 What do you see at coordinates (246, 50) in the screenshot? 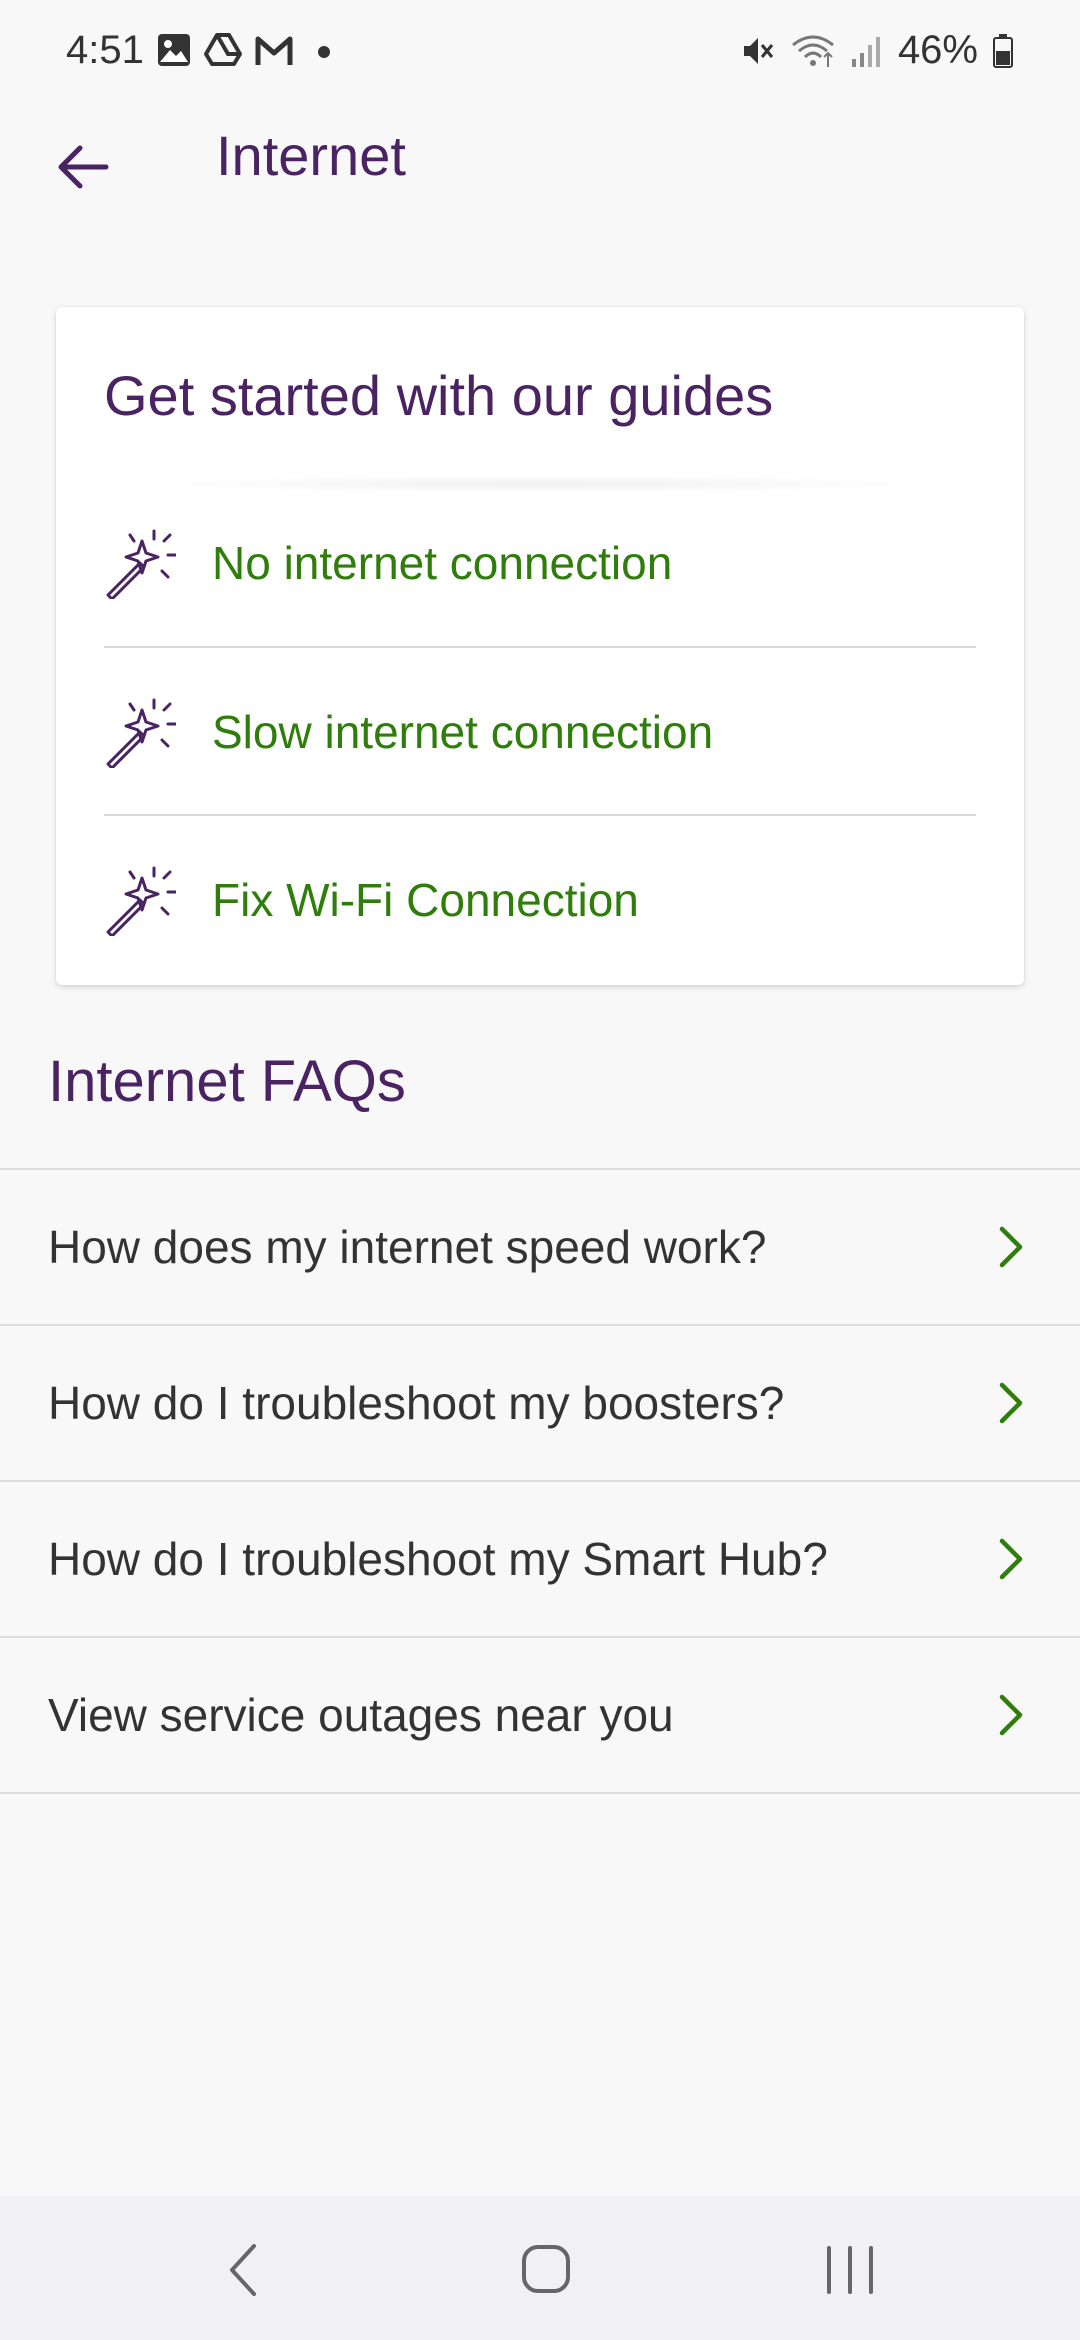
I see `notification-icons` at bounding box center [246, 50].